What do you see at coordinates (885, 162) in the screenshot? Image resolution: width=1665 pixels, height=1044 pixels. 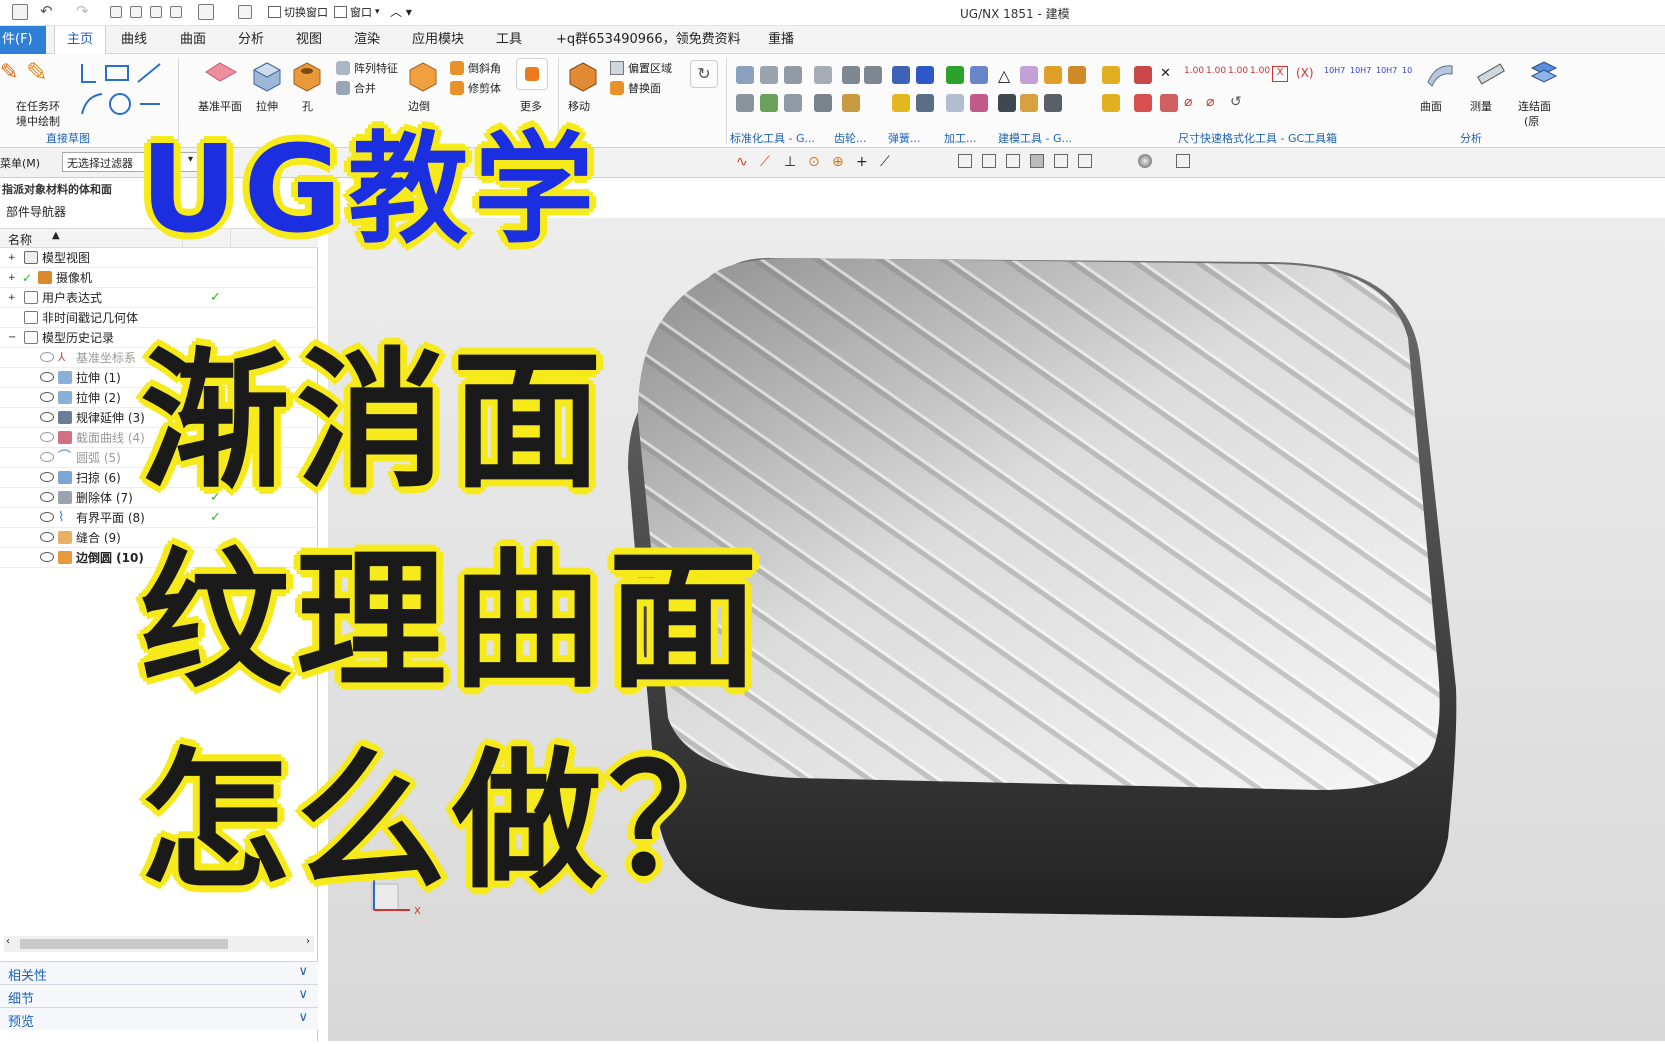 I see `snap-on-curve-icon: ⟋` at bounding box center [885, 162].